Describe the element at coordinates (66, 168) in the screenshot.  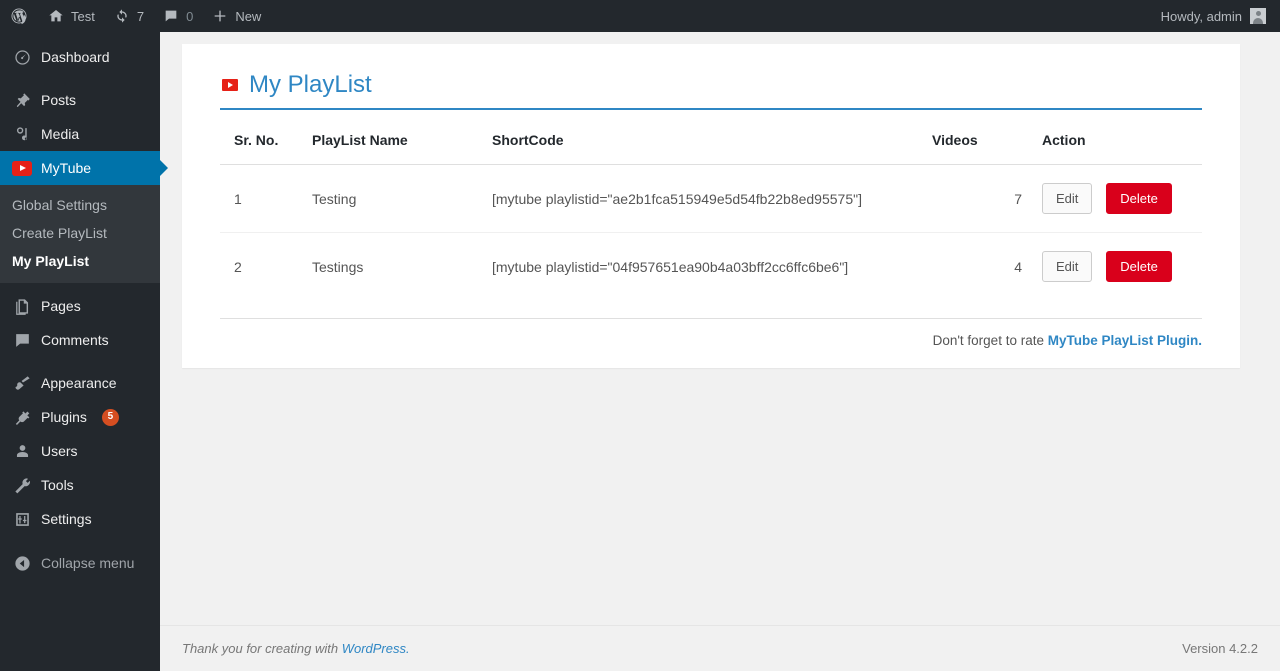
I see `sidebar-item-label: MyTube` at that location.